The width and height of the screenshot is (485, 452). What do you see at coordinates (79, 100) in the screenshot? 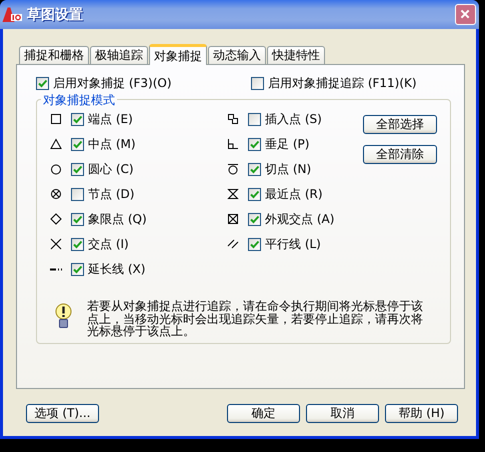
I see `group-title: 对象捕捉模式` at bounding box center [79, 100].